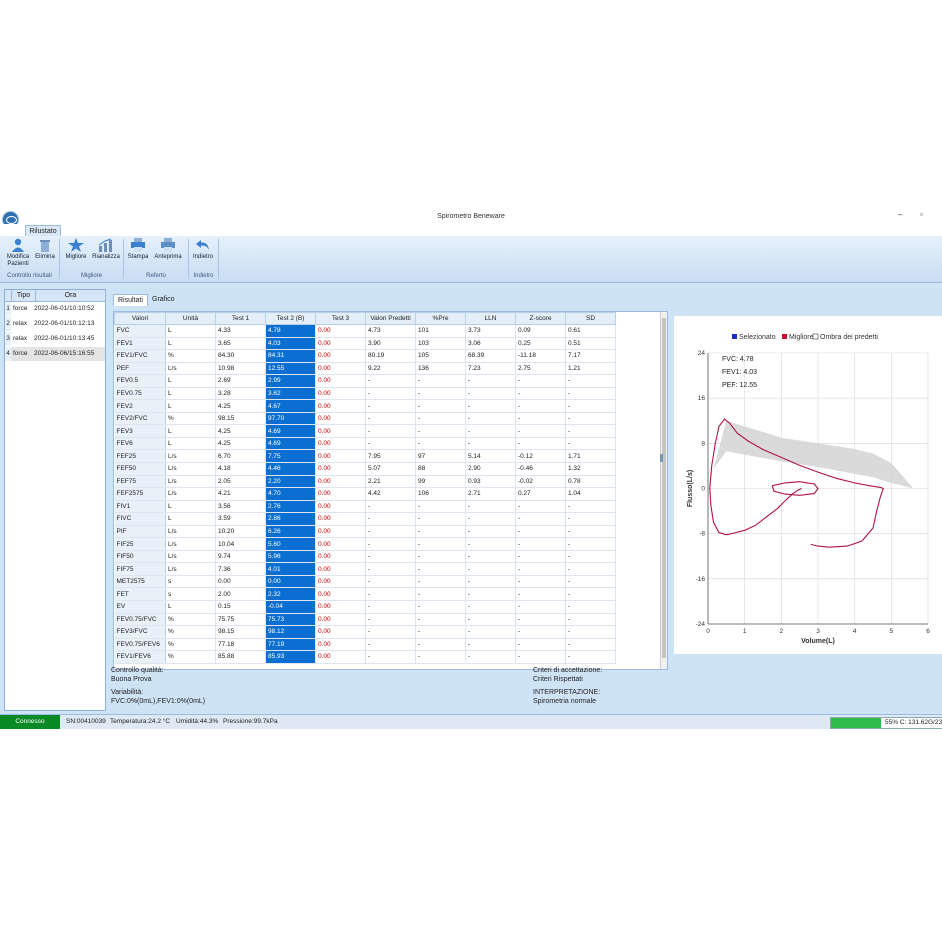  What do you see at coordinates (365, 507) in the screenshot?
I see `table-row: FIV1 L 3.56 2.76 0.00- - - - -` at bounding box center [365, 507].